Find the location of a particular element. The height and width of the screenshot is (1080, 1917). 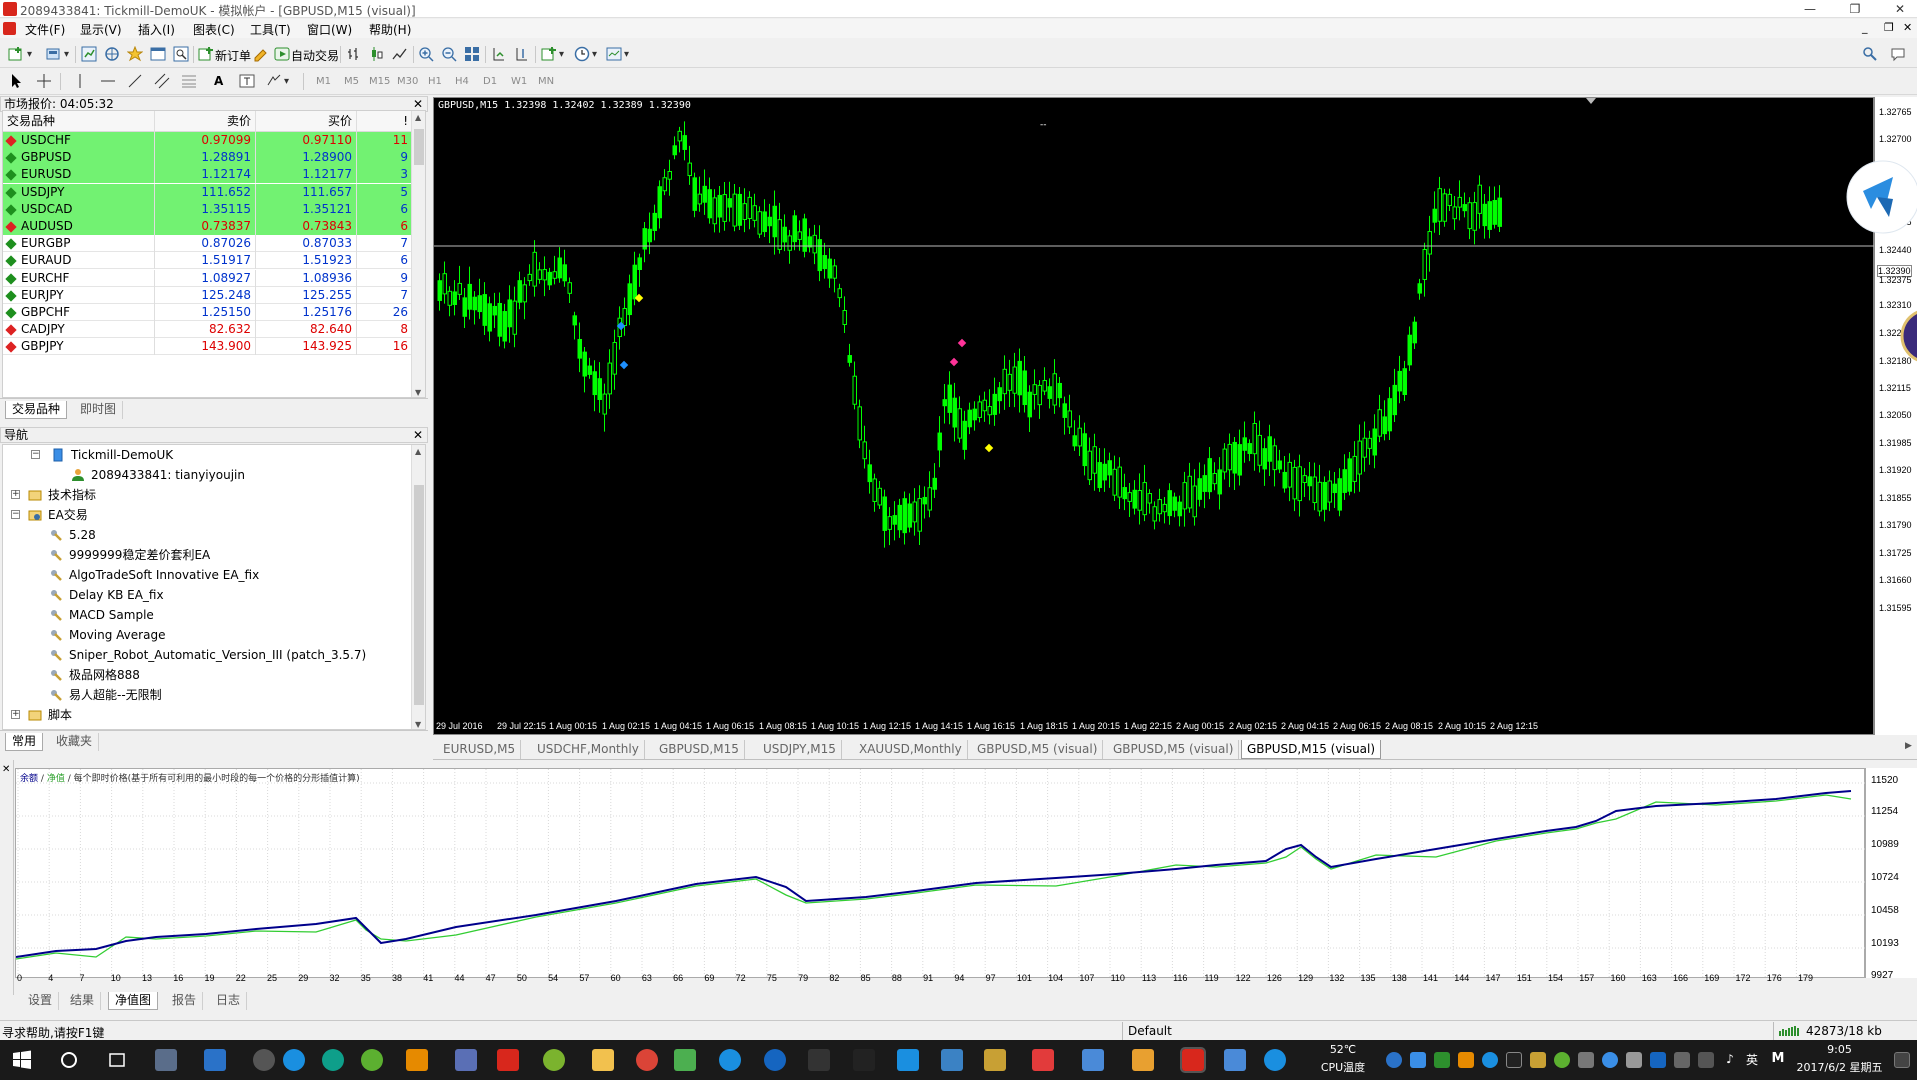

trendline-icon is located at coordinates (135, 81).